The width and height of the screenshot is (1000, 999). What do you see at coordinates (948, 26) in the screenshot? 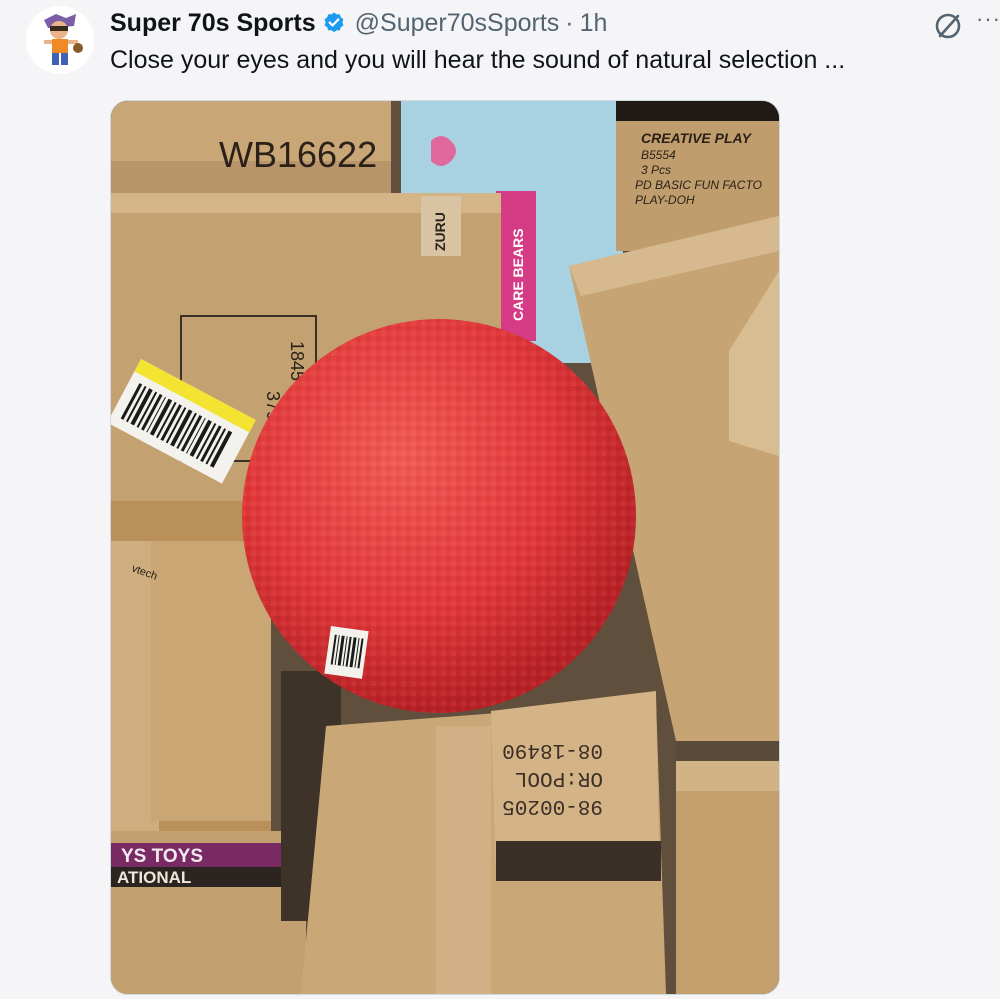
I see `grok-icon` at bounding box center [948, 26].